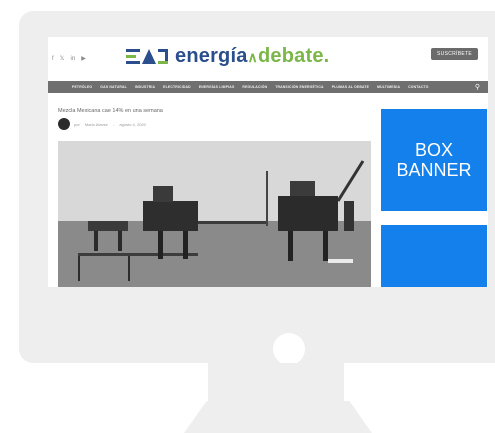  I want to click on twitter-icon: 𝕏, so click(62, 59).